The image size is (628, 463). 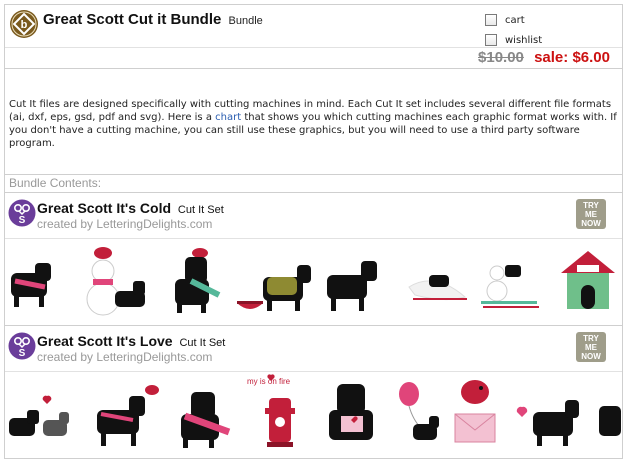 I want to click on item-title-text: Great Scott It's Love, so click(x=105, y=341).